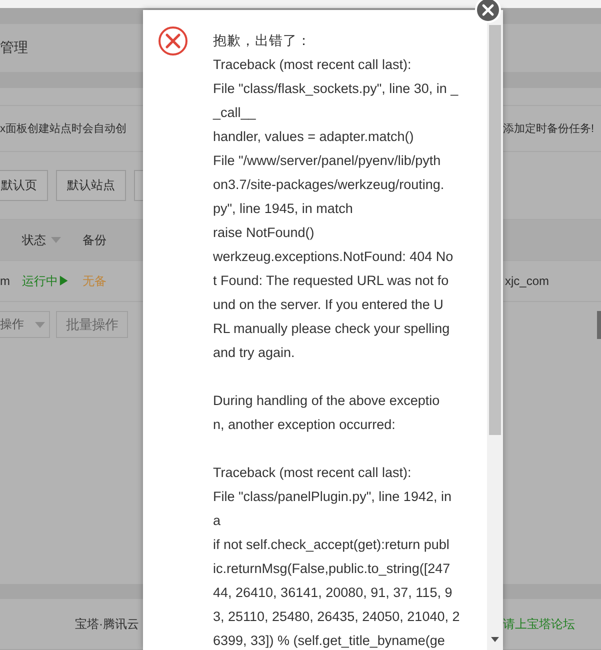 Image resolution: width=601 pixels, height=650 pixels. I want to click on status-text: 运行中▶, so click(46, 281).